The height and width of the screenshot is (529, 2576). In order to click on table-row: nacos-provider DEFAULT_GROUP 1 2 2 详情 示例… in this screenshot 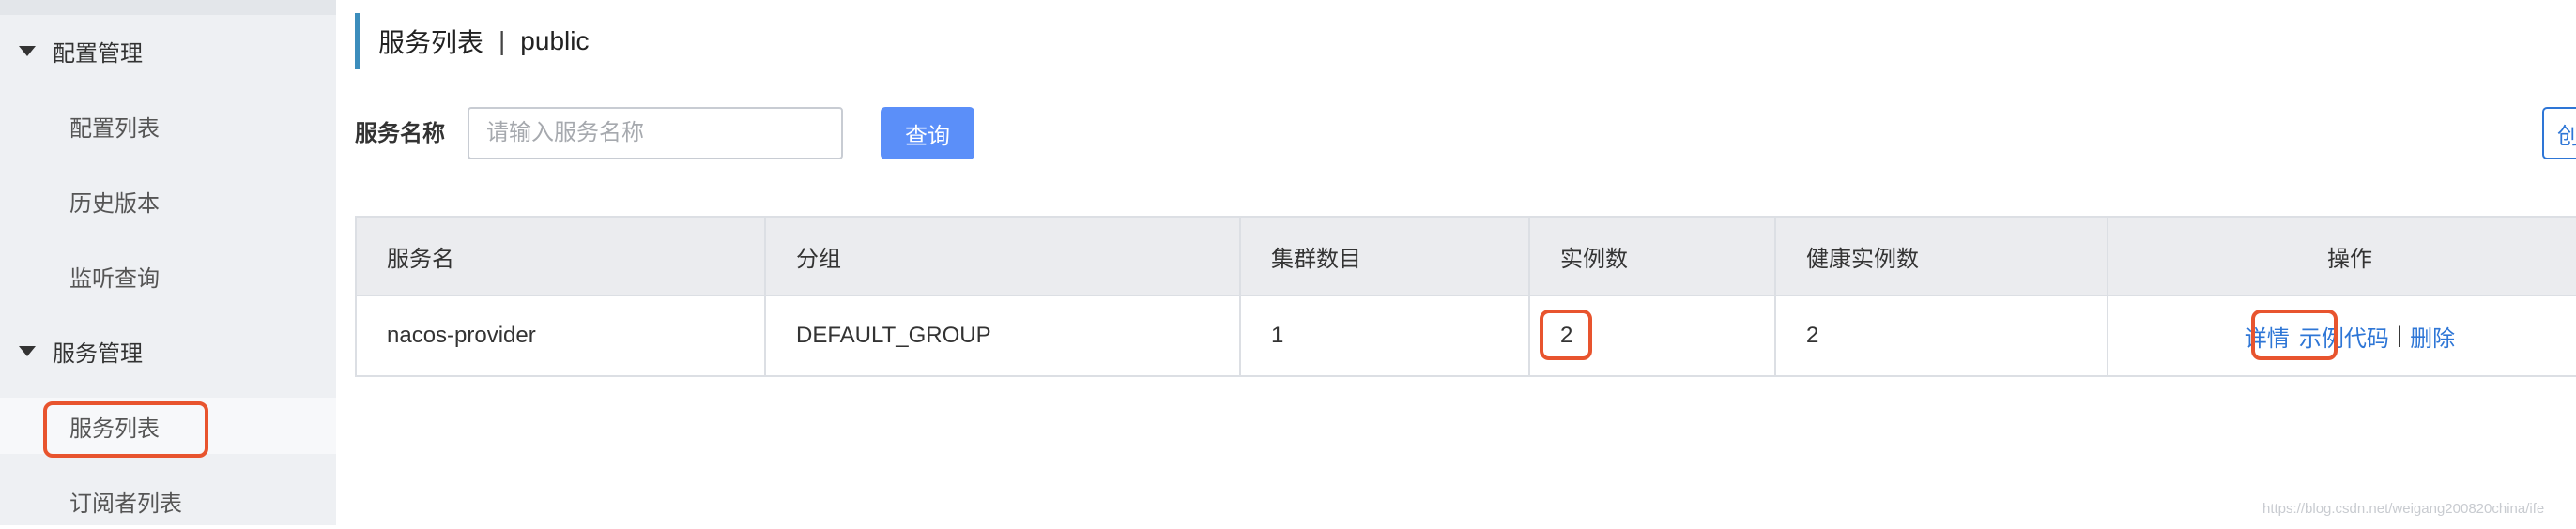, I will do `click(1467, 335)`.